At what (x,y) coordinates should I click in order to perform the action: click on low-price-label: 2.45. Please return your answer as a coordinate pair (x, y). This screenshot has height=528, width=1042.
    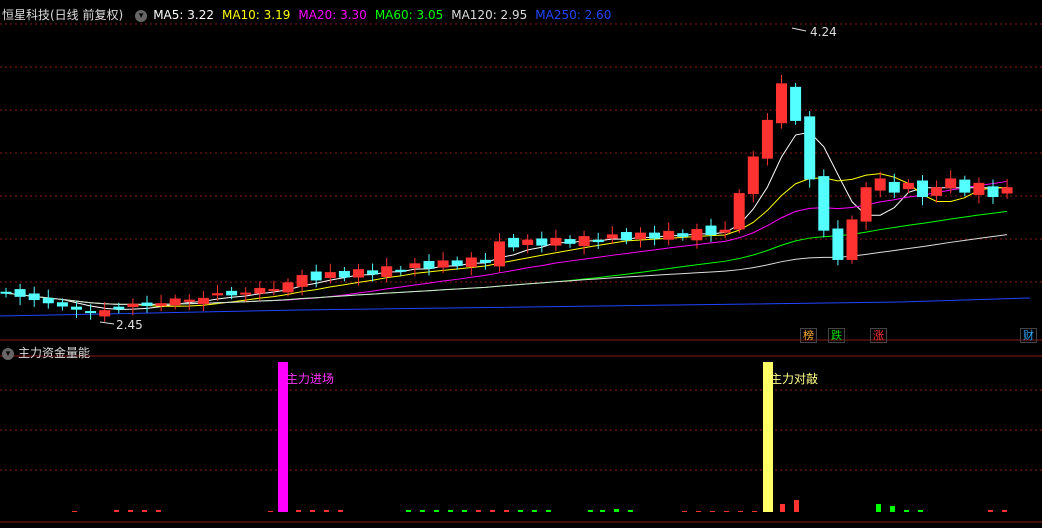
    Looking at the image, I should click on (129, 325).